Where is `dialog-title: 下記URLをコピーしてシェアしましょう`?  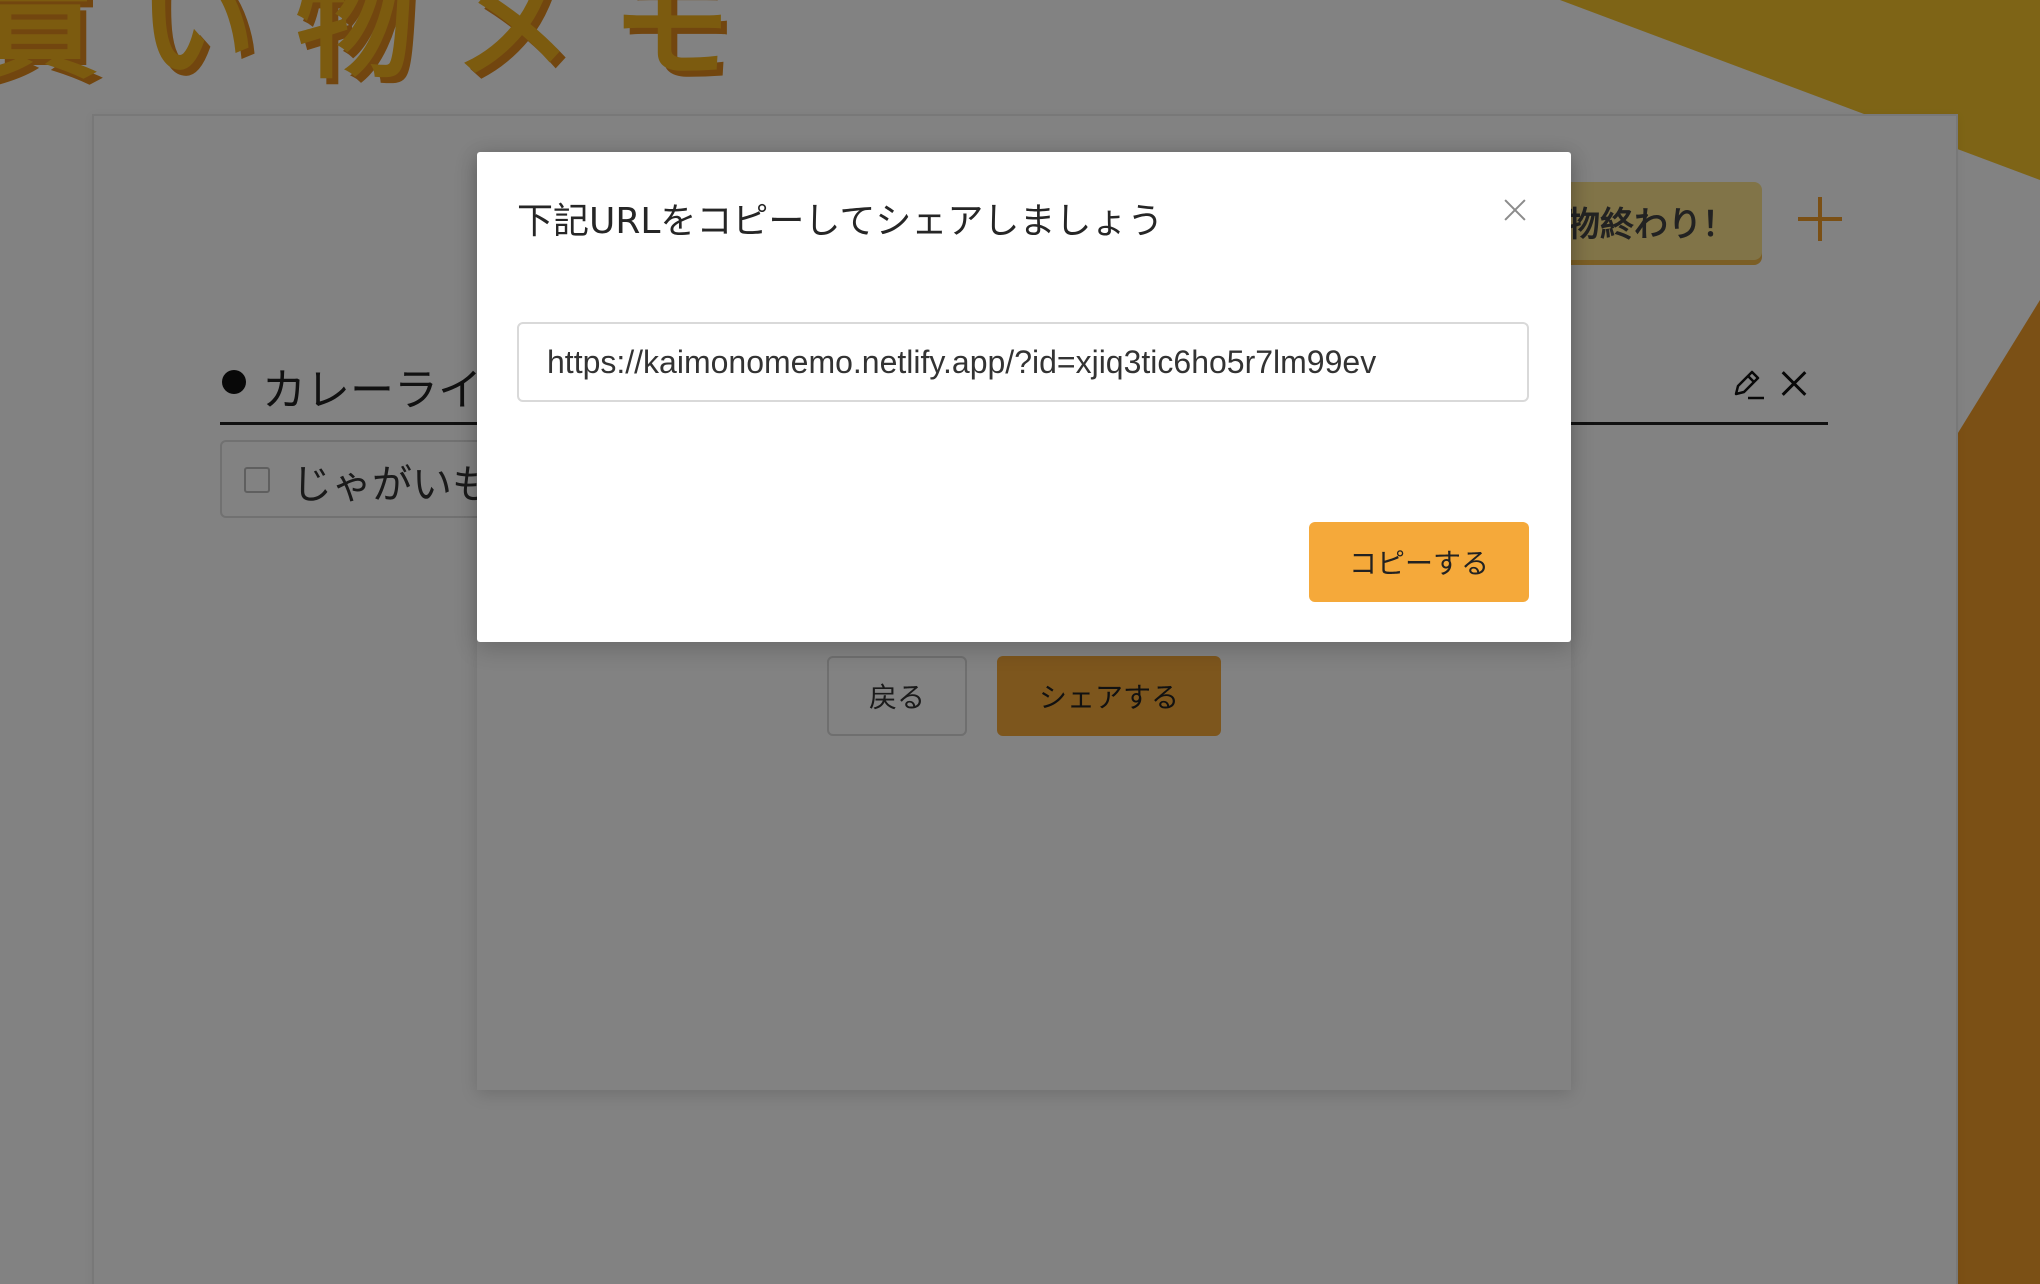 dialog-title: 下記URLをコピーしてシェアしましょう is located at coordinates (840, 221).